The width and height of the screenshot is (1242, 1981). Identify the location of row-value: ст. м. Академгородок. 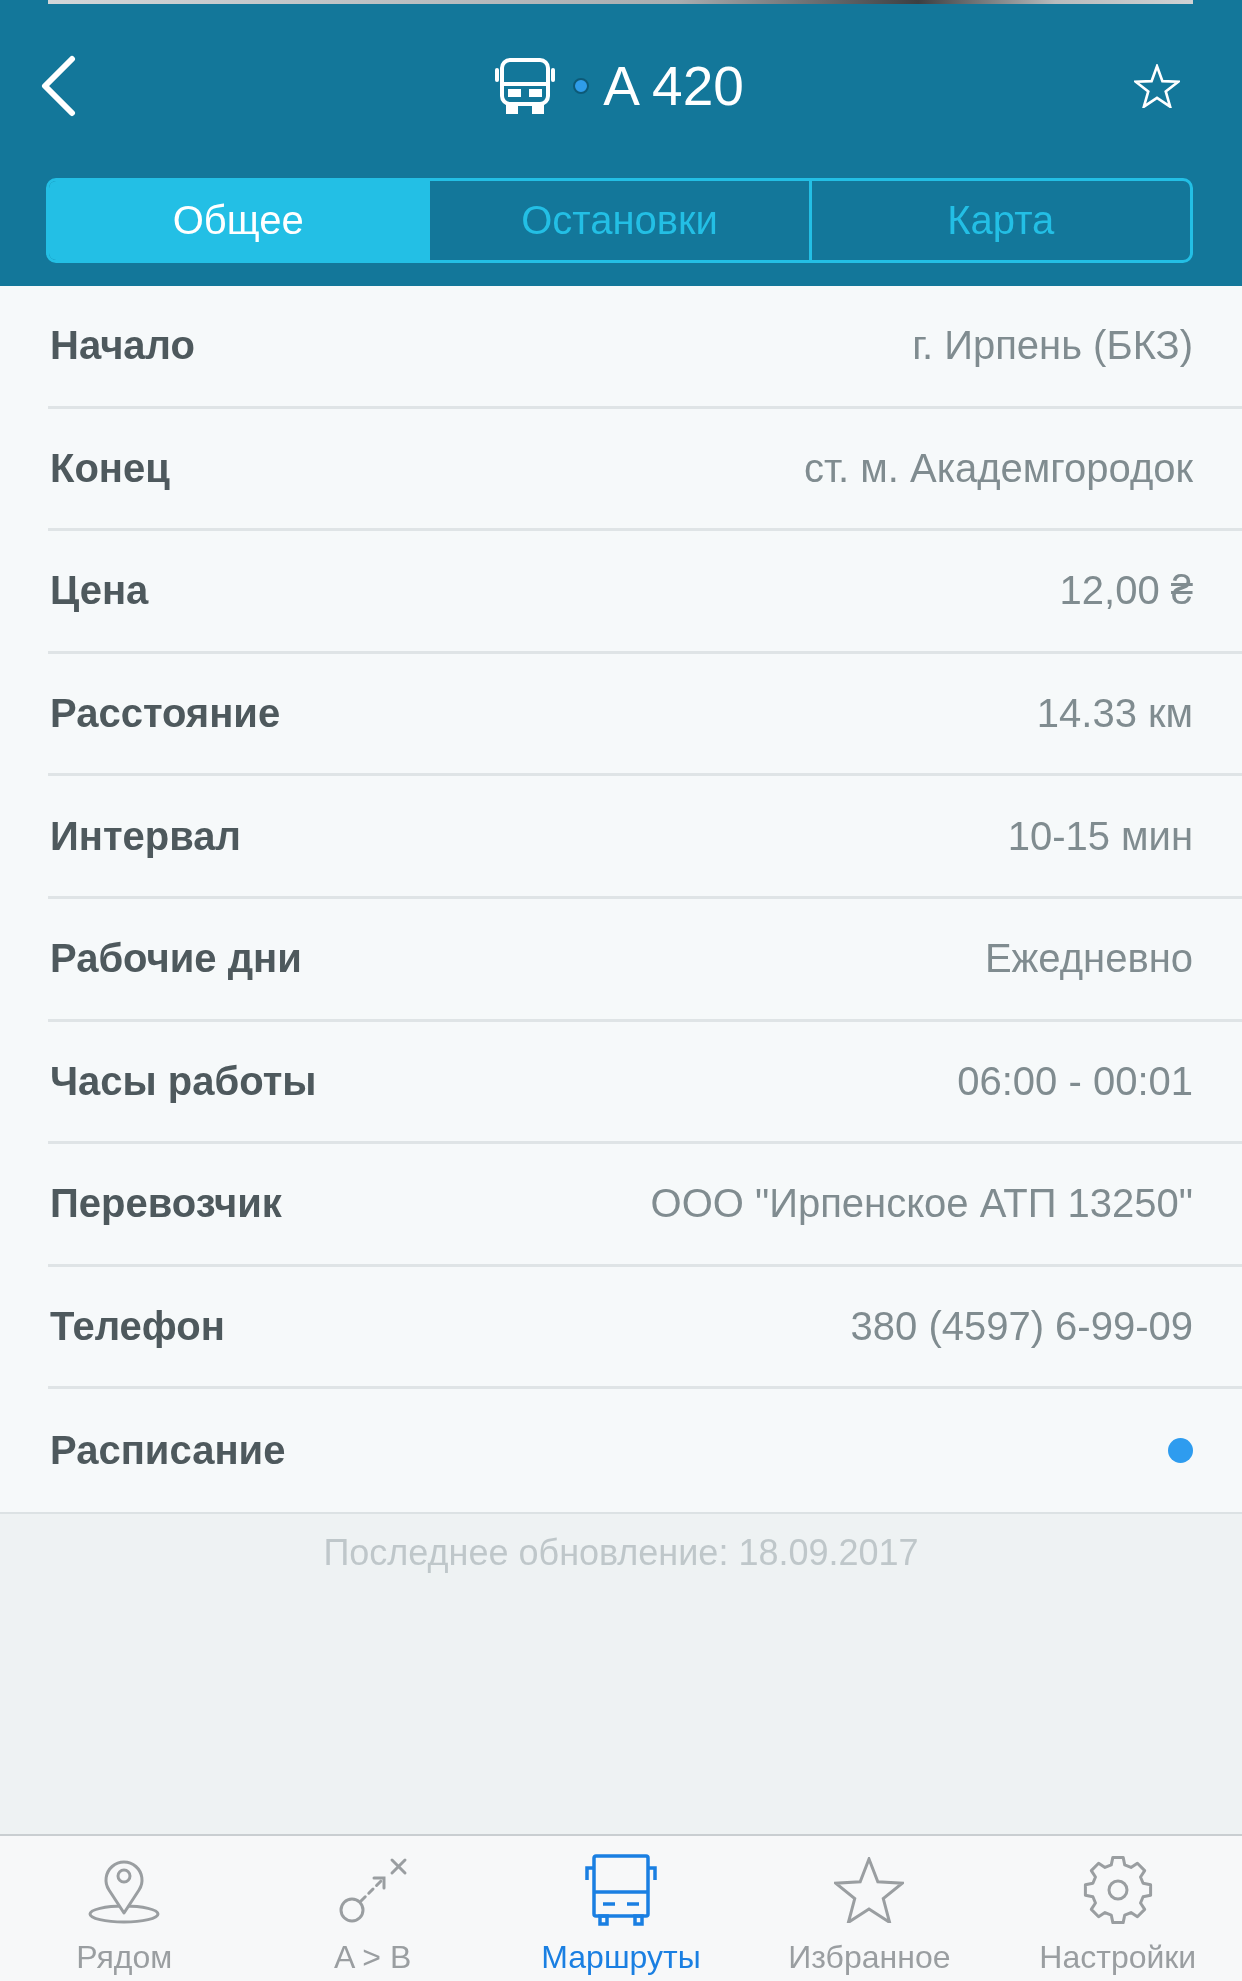
(998, 468).